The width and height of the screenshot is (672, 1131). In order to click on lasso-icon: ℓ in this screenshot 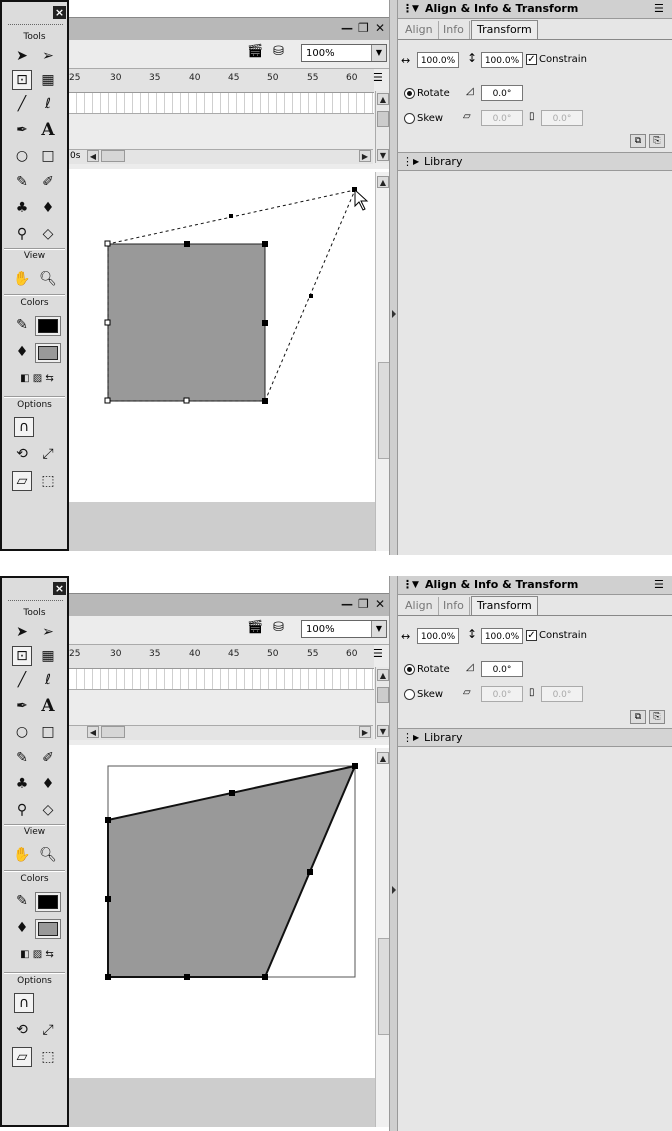, I will do `click(48, 680)`.